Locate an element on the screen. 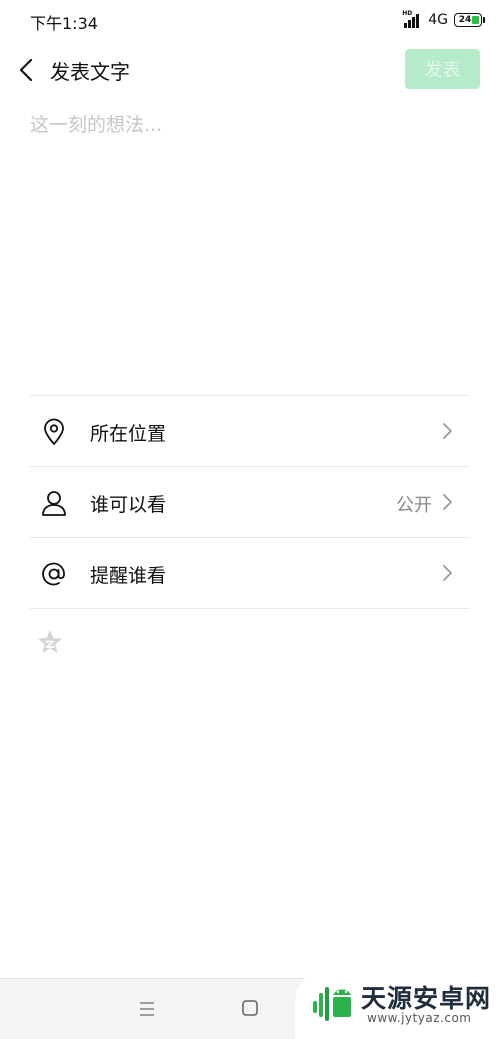 This screenshot has width=500, height=1039. status-bar: 下午1:34 HD 4G 24 is located at coordinates (250, 20).